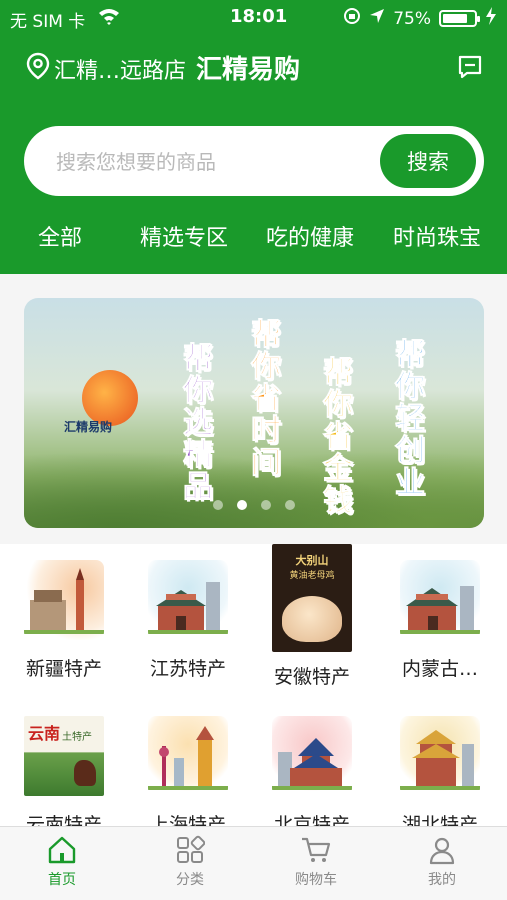 The height and width of the screenshot is (900, 507). Describe the element at coordinates (48, 22) in the screenshot. I see `carrier-label: 无 SIM 卡` at that location.